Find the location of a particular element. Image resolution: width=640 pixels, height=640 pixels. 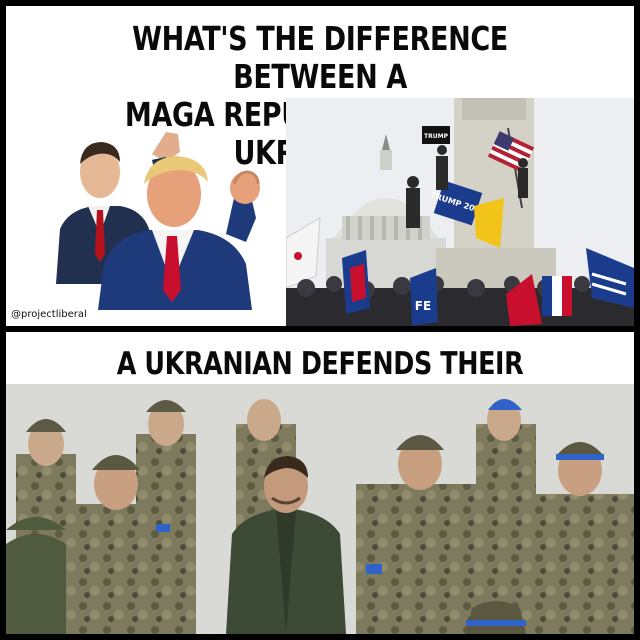

trump-sign: TRUMP is located at coordinates (436, 135).